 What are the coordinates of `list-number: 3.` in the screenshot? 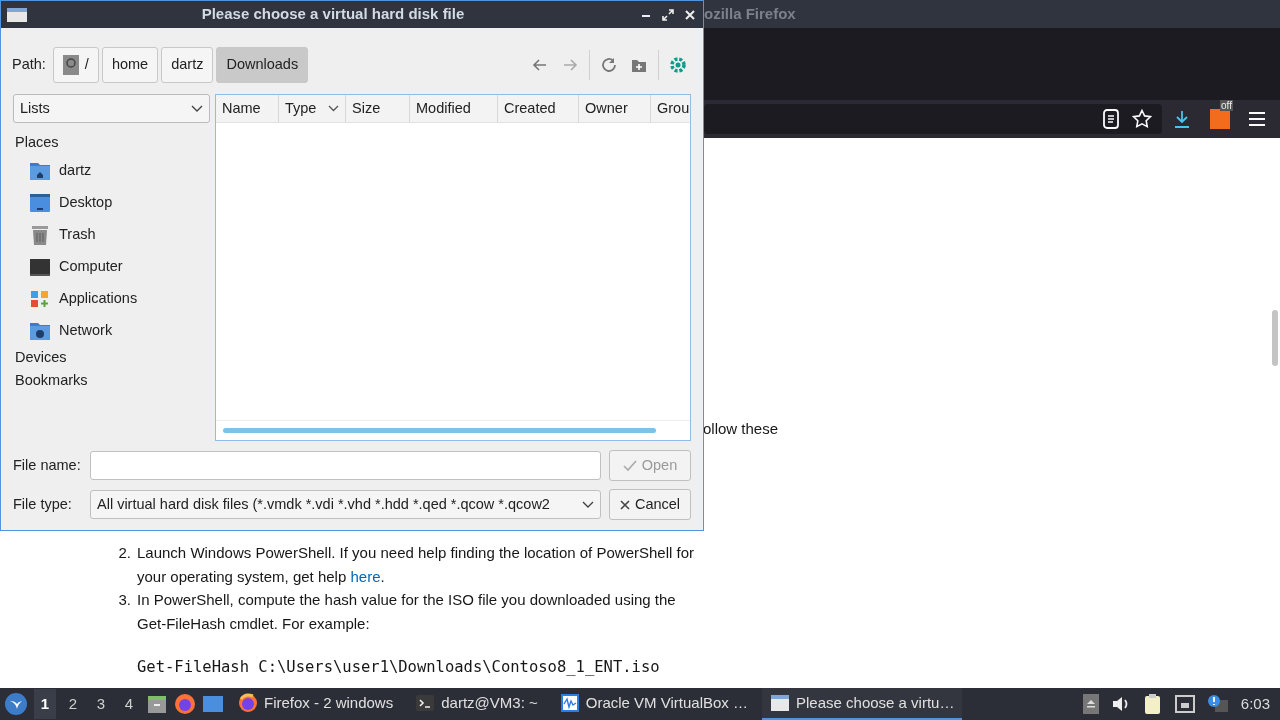 It's located at (124, 600).